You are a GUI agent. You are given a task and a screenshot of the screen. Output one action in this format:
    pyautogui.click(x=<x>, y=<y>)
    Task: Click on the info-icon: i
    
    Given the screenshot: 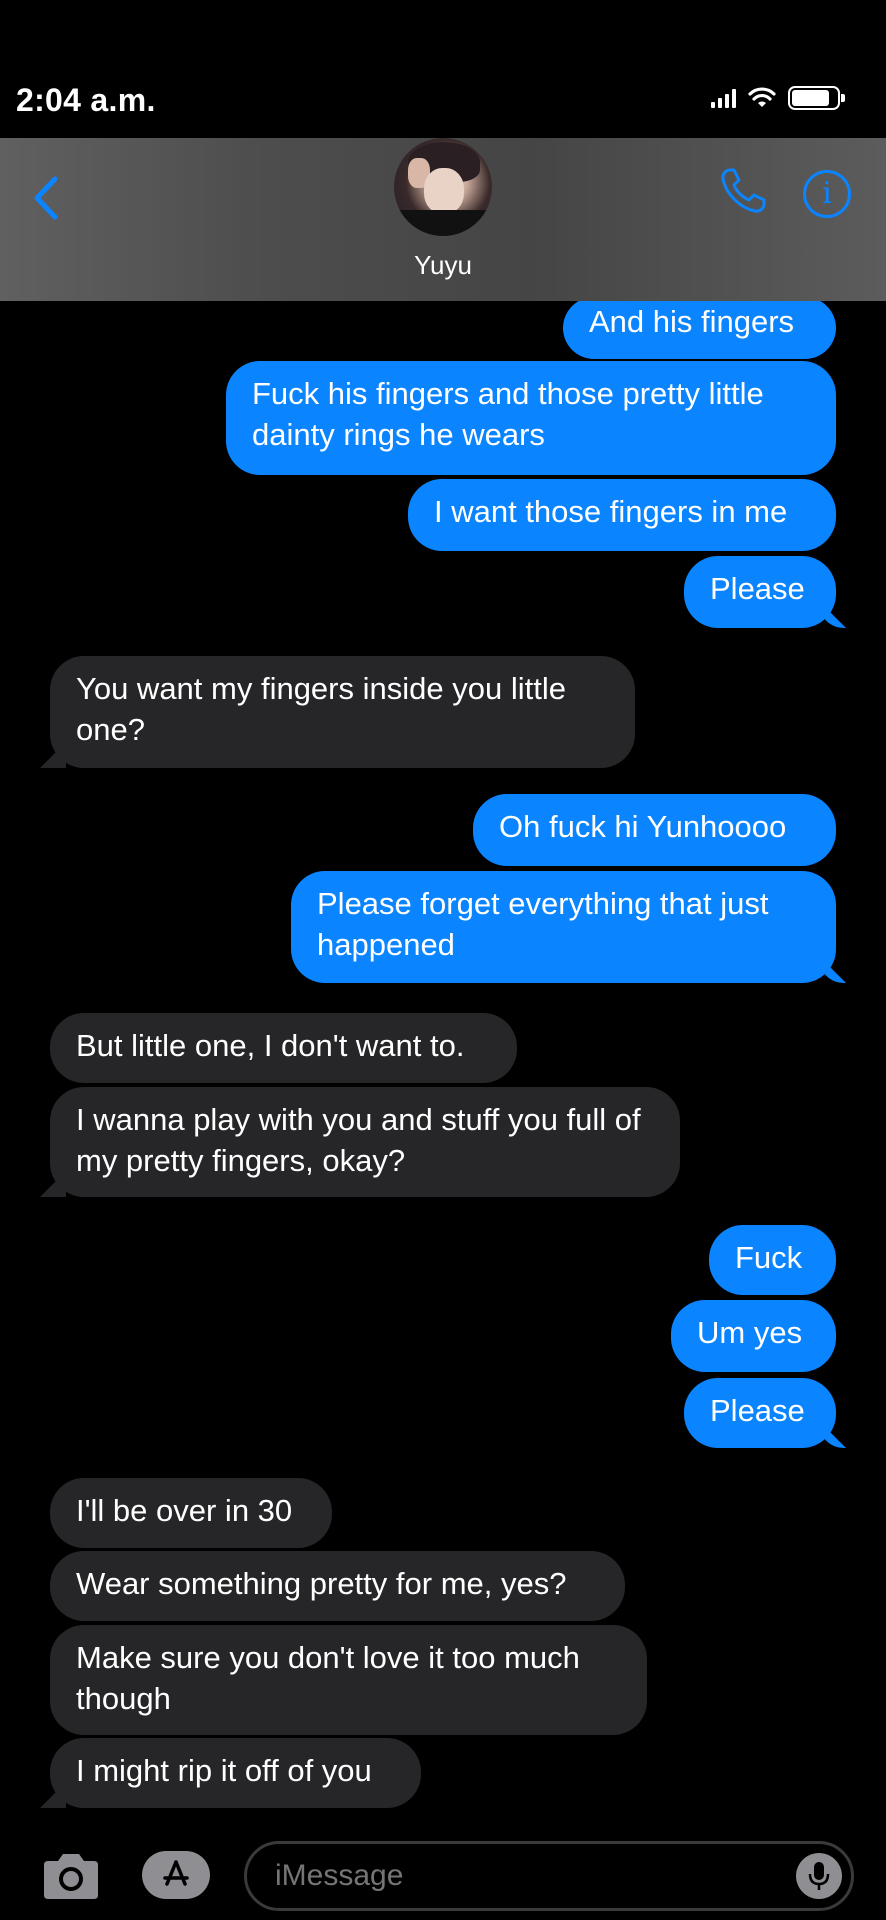 What is the action you would take?
    pyautogui.click(x=827, y=193)
    